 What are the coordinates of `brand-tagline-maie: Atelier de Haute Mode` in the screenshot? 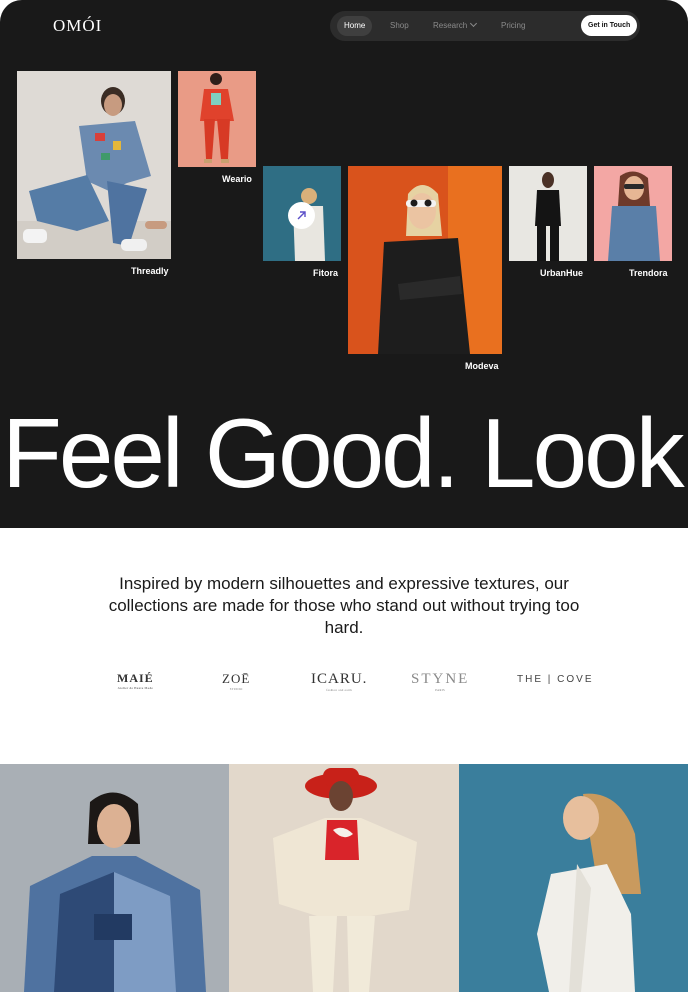 It's located at (135, 688).